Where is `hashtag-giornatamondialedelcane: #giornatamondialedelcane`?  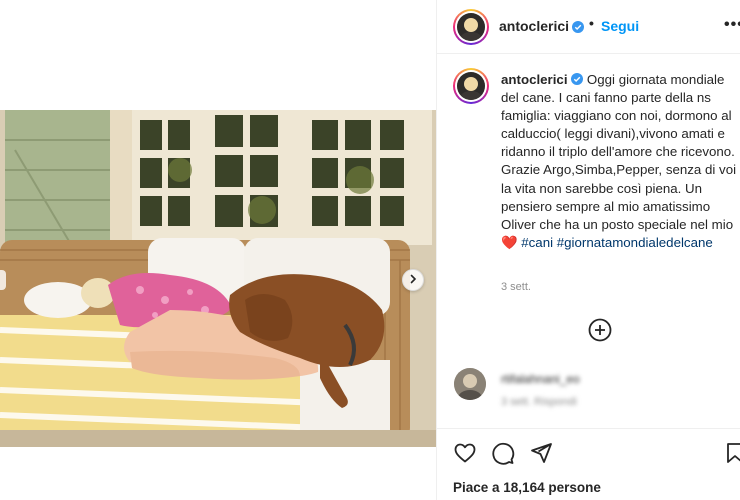 hashtag-giornatamondialedelcane: #giornatamondialedelcane is located at coordinates (635, 242).